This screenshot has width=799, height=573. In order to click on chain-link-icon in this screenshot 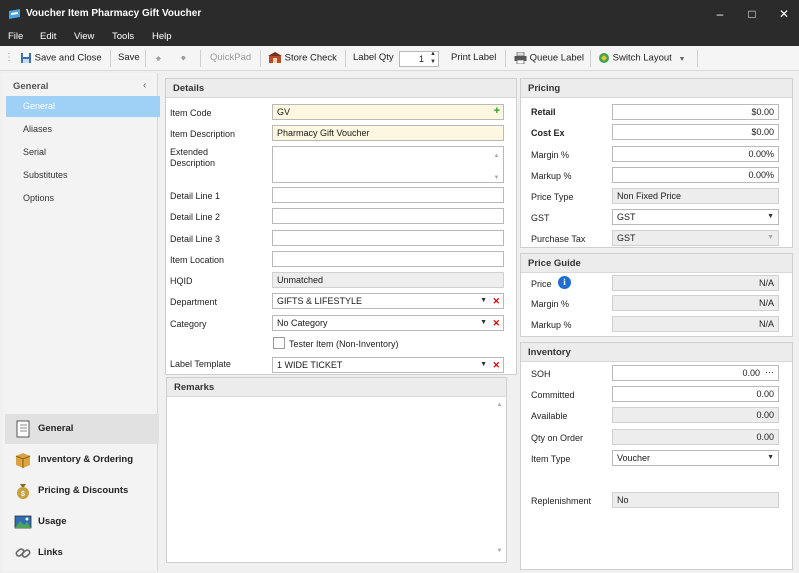, I will do `click(23, 553)`.